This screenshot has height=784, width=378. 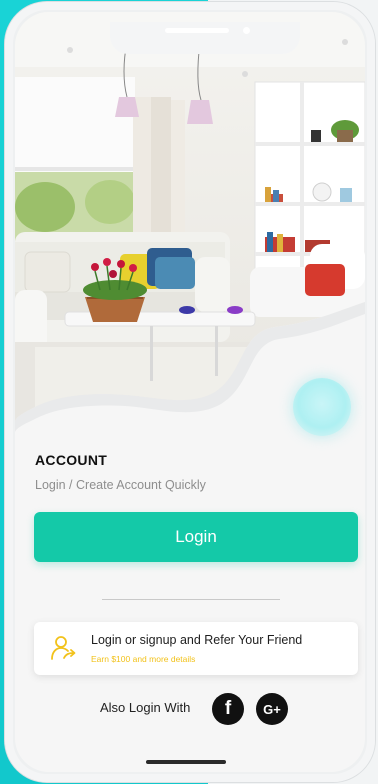 I want to click on login-button: Login, so click(x=196, y=537).